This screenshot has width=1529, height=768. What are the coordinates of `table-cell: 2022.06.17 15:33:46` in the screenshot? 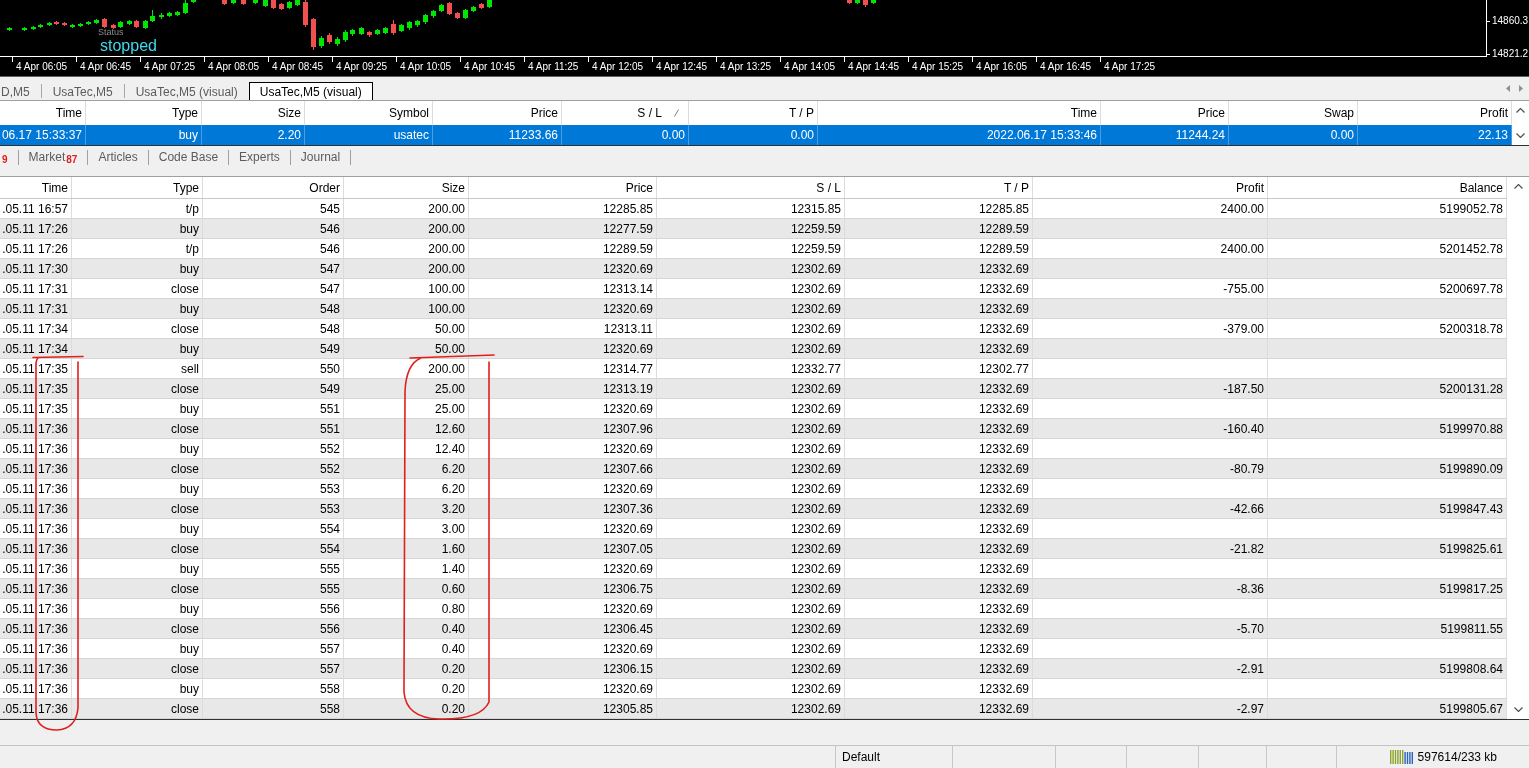 It's located at (959, 135).